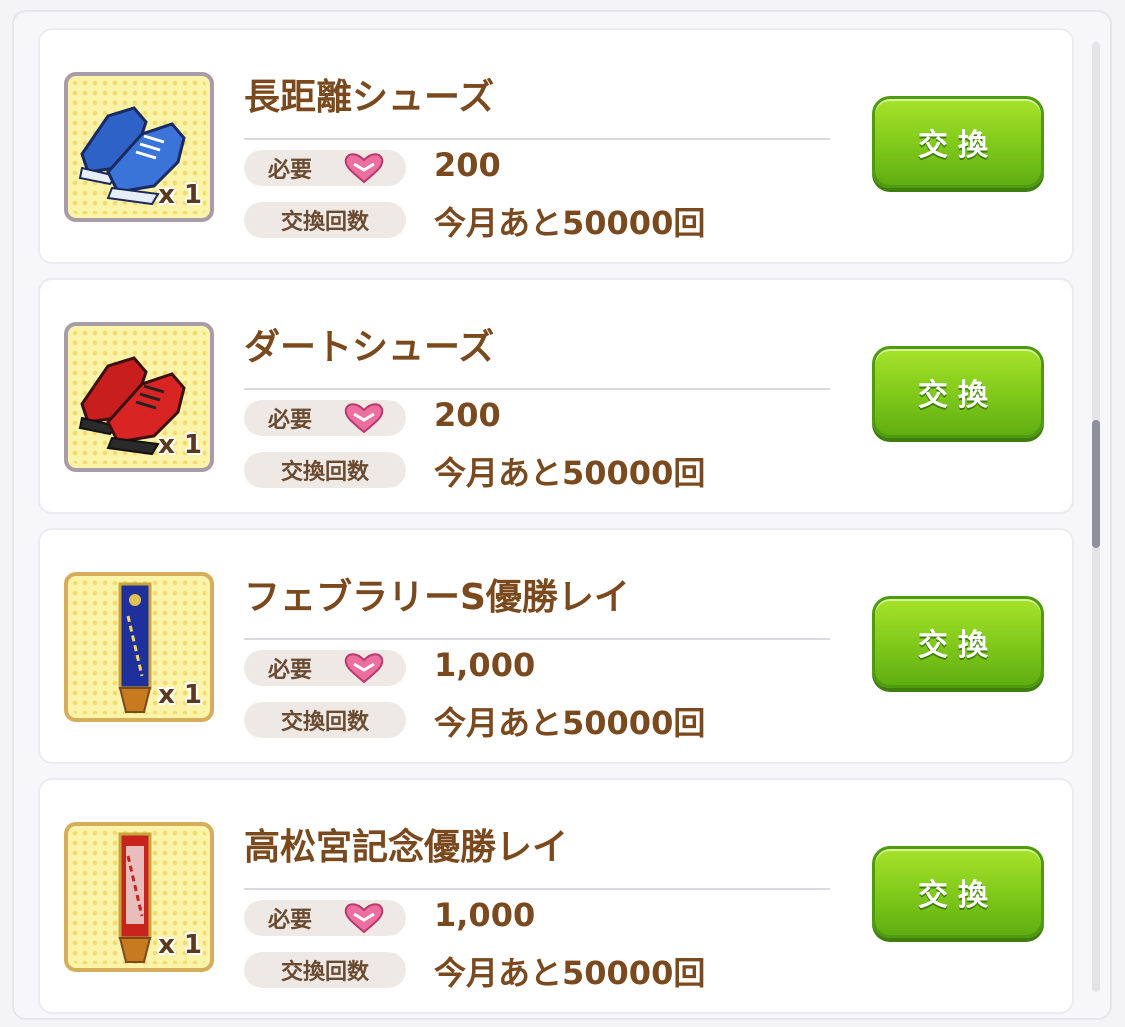 This screenshot has height=1027, width=1125. What do you see at coordinates (369, 97) in the screenshot?
I see `item-name: 長距離シューズ` at bounding box center [369, 97].